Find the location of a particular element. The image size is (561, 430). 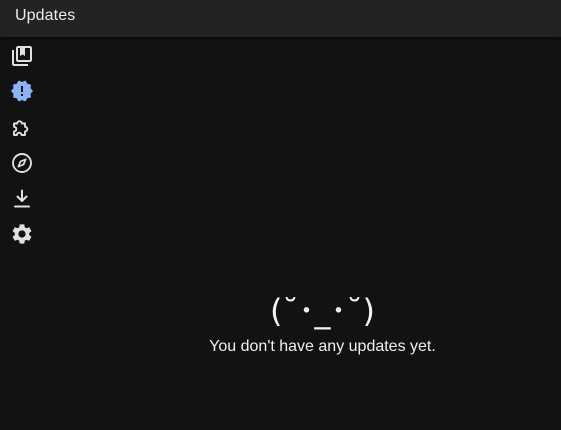

sidebar-item-library is located at coordinates (22, 56).